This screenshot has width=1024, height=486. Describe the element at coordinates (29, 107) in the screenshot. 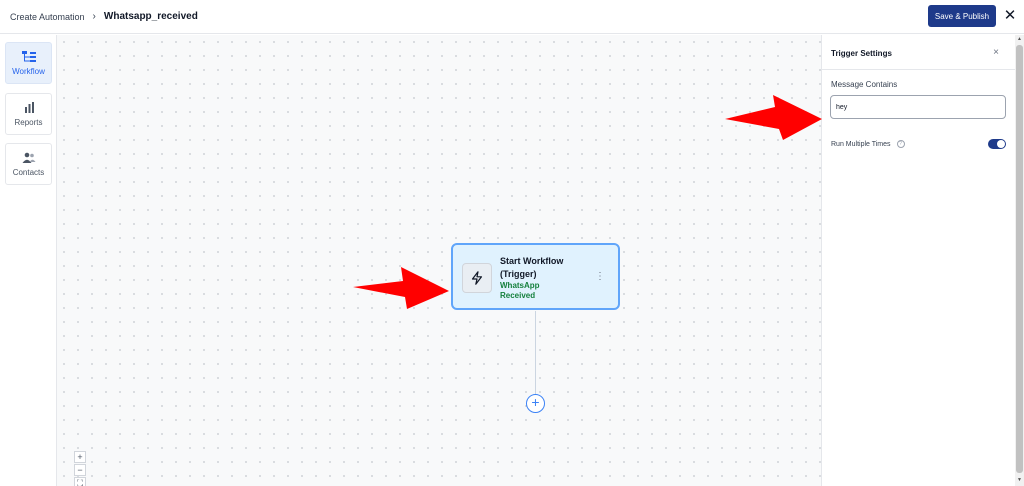

I see `bar-chart-icon` at that location.